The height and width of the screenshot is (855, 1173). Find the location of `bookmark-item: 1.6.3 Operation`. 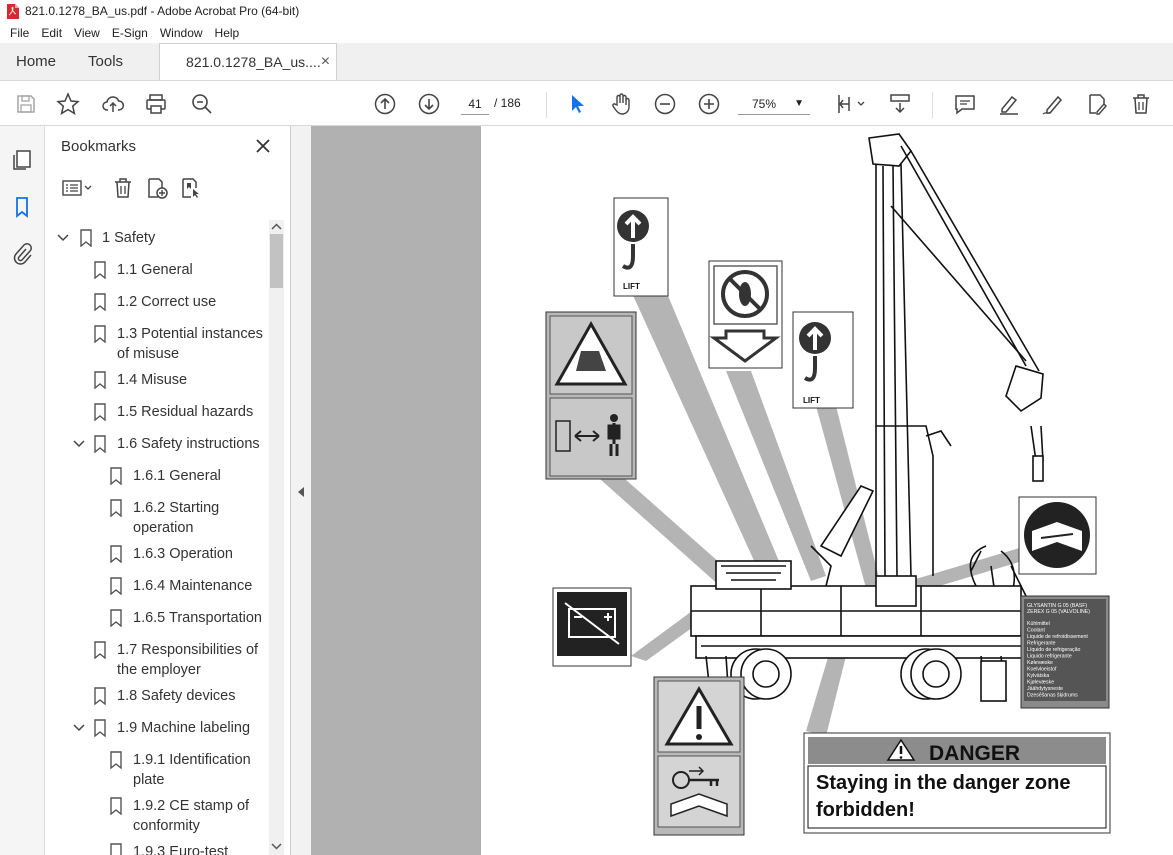

bookmark-item: 1.6.3 Operation is located at coordinates (160, 554).